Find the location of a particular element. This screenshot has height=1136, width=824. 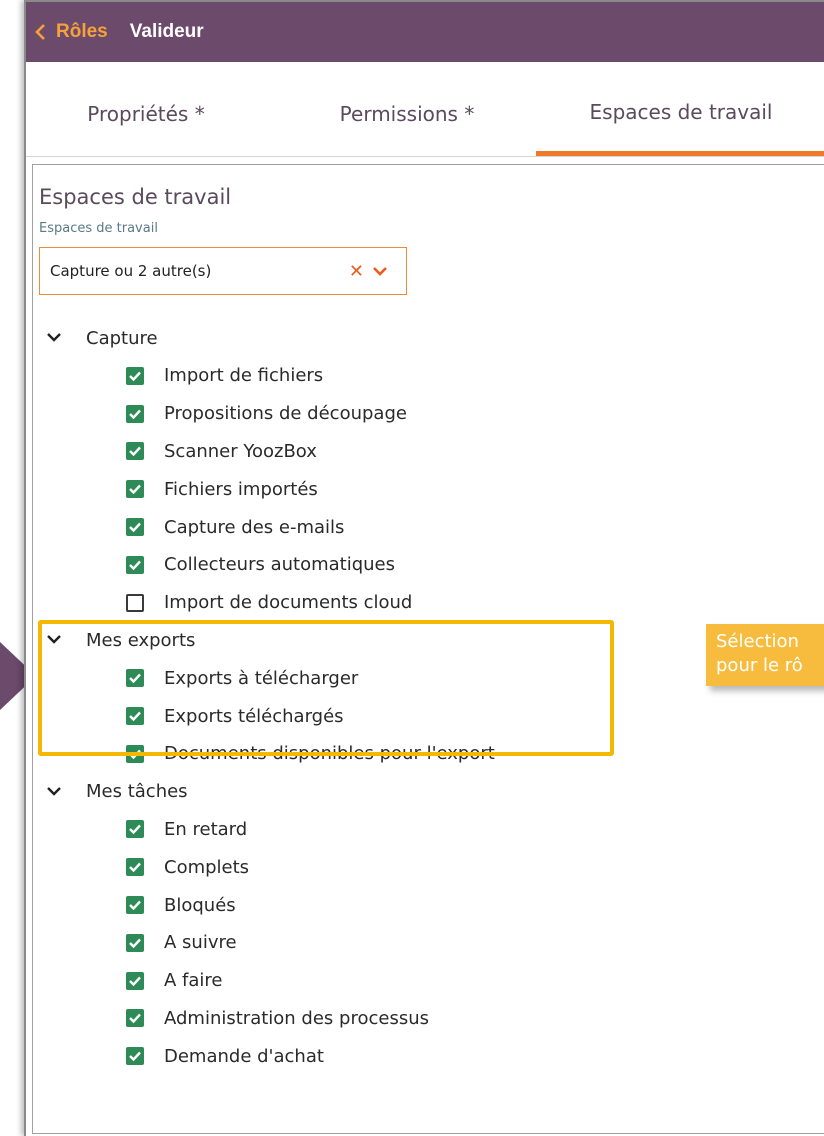

tree-item: En retard is located at coordinates (186, 829).